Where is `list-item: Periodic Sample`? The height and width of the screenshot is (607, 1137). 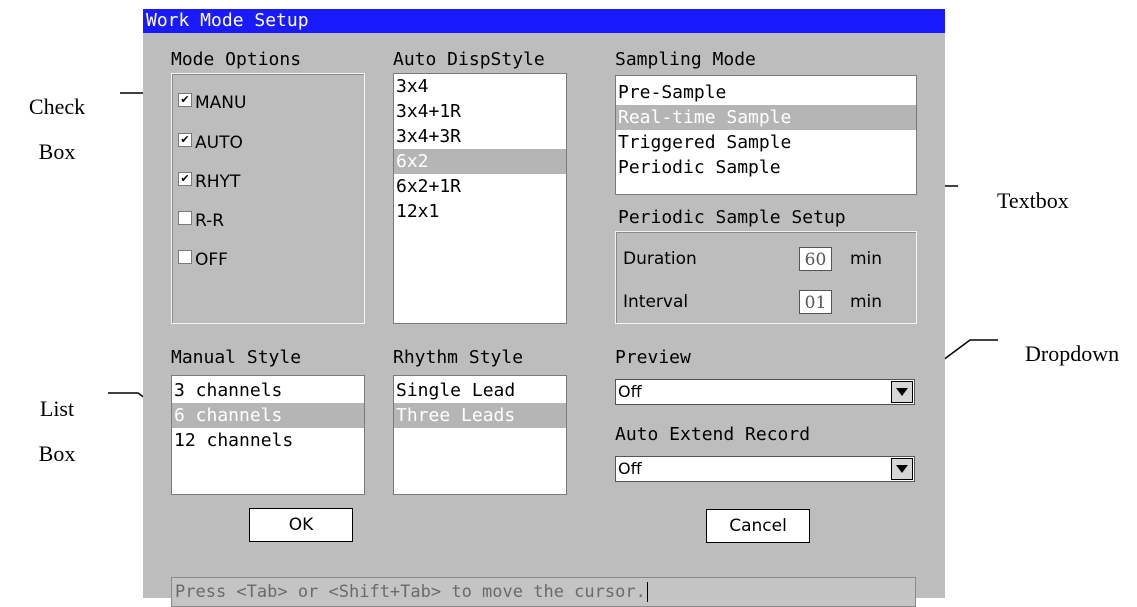 list-item: Periodic Sample is located at coordinates (766, 167).